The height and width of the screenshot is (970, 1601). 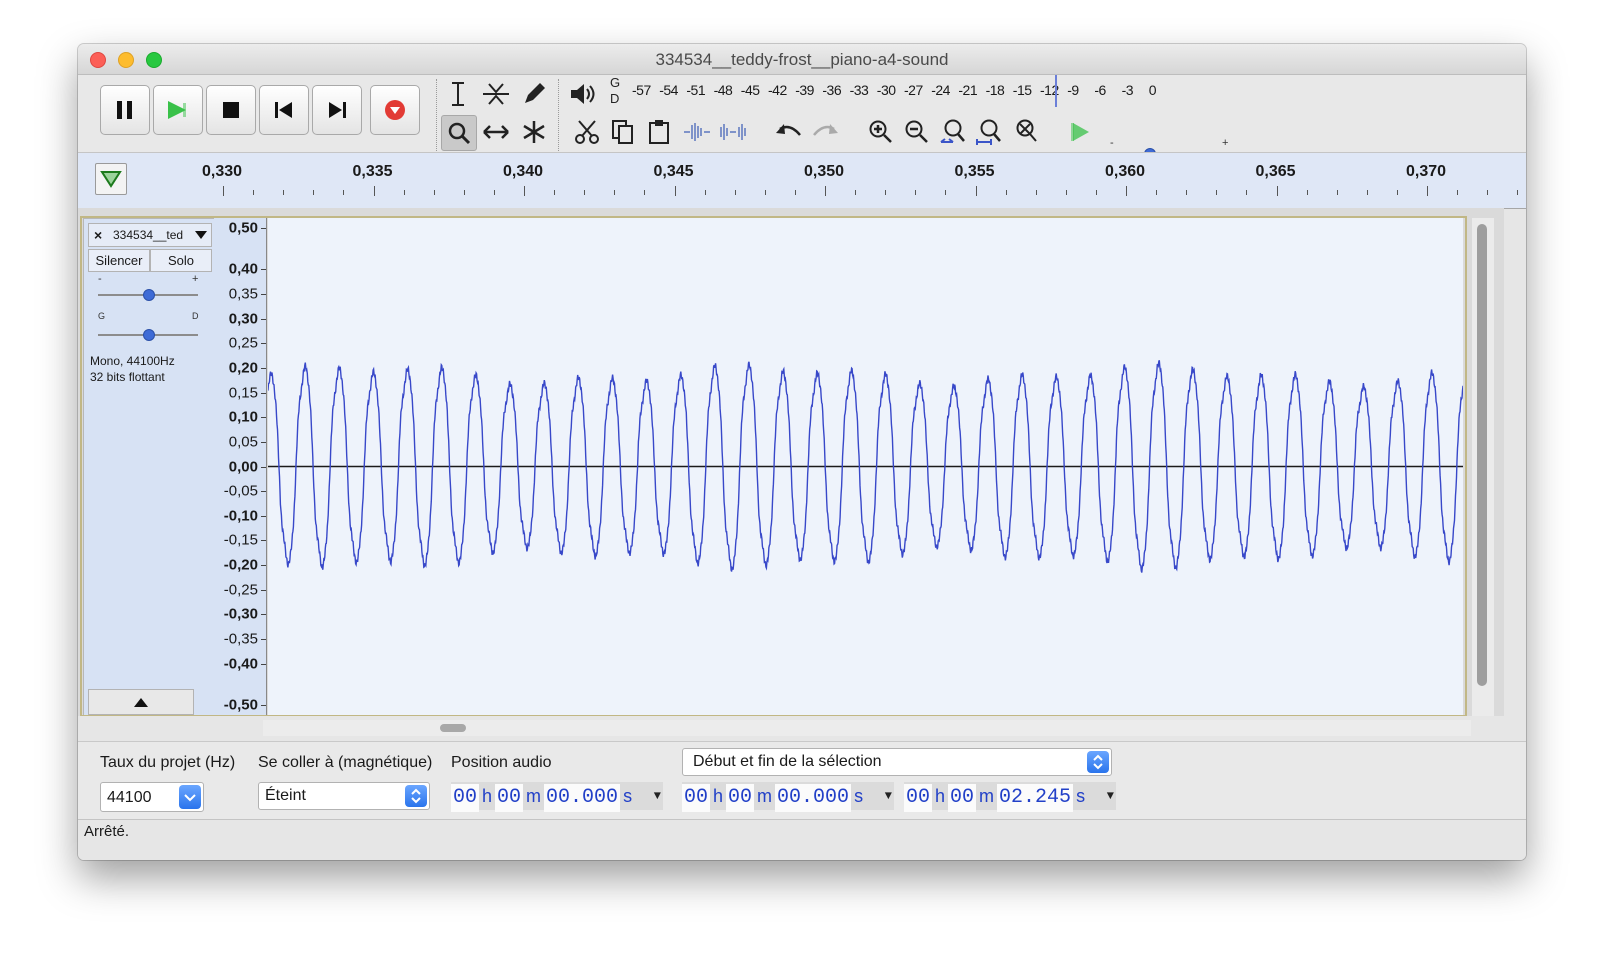 I want to click on pan-slider, so click(x=148, y=335).